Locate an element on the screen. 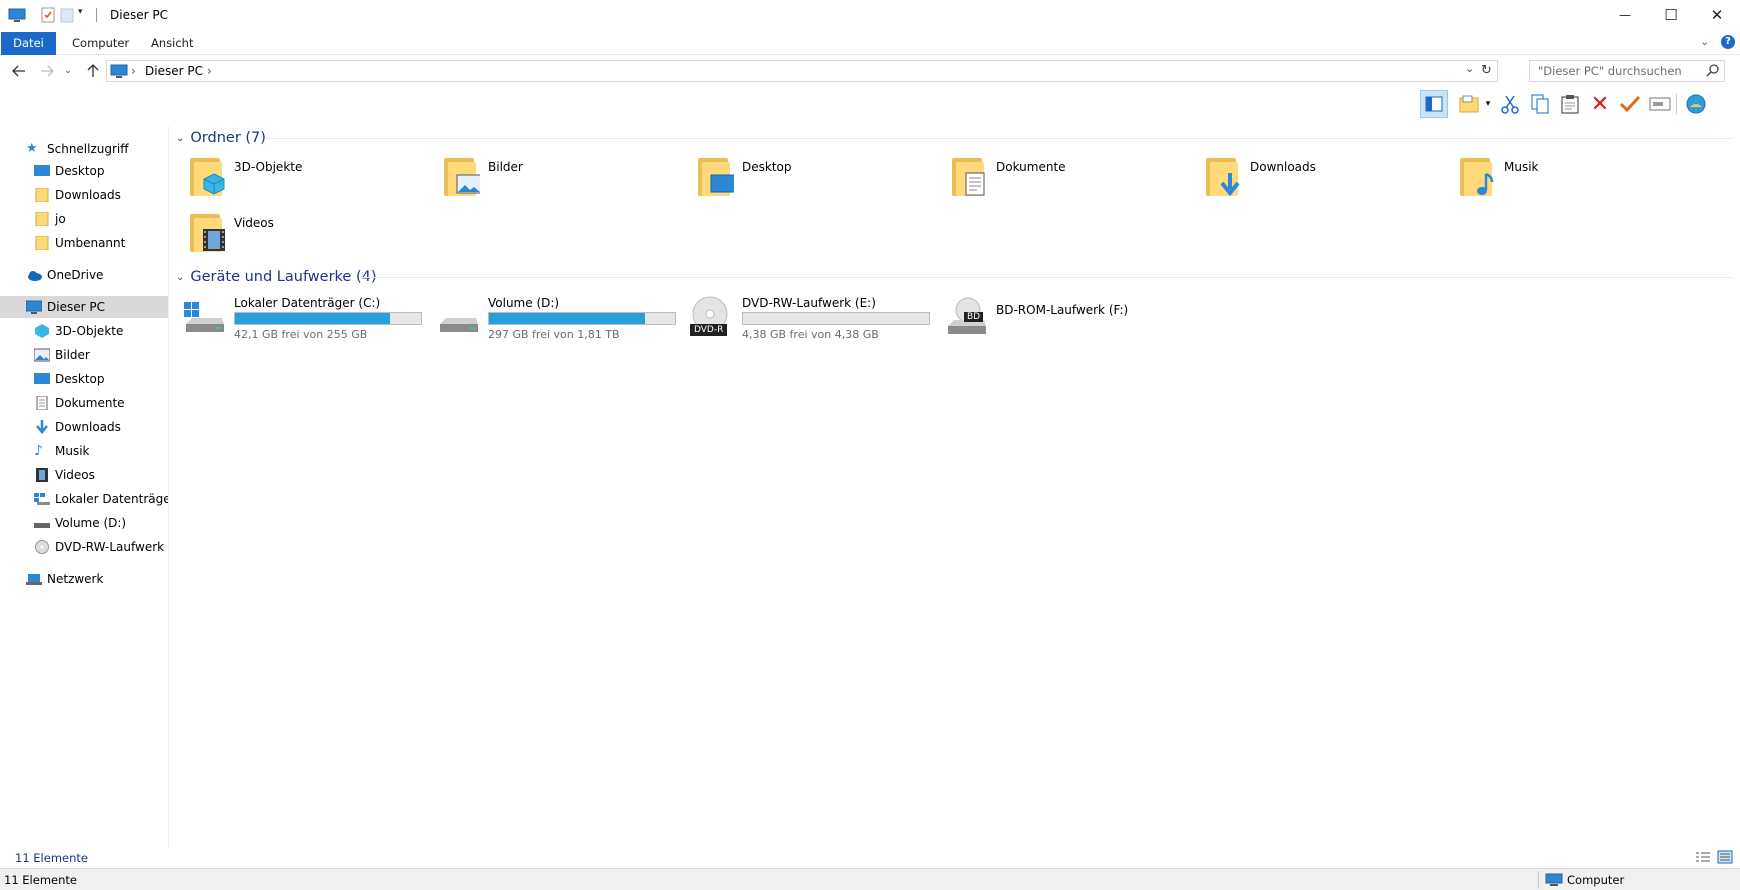 This screenshot has width=1740, height=890. nav-item-label: Lokaler Datenträger (C is located at coordinates (111, 499).